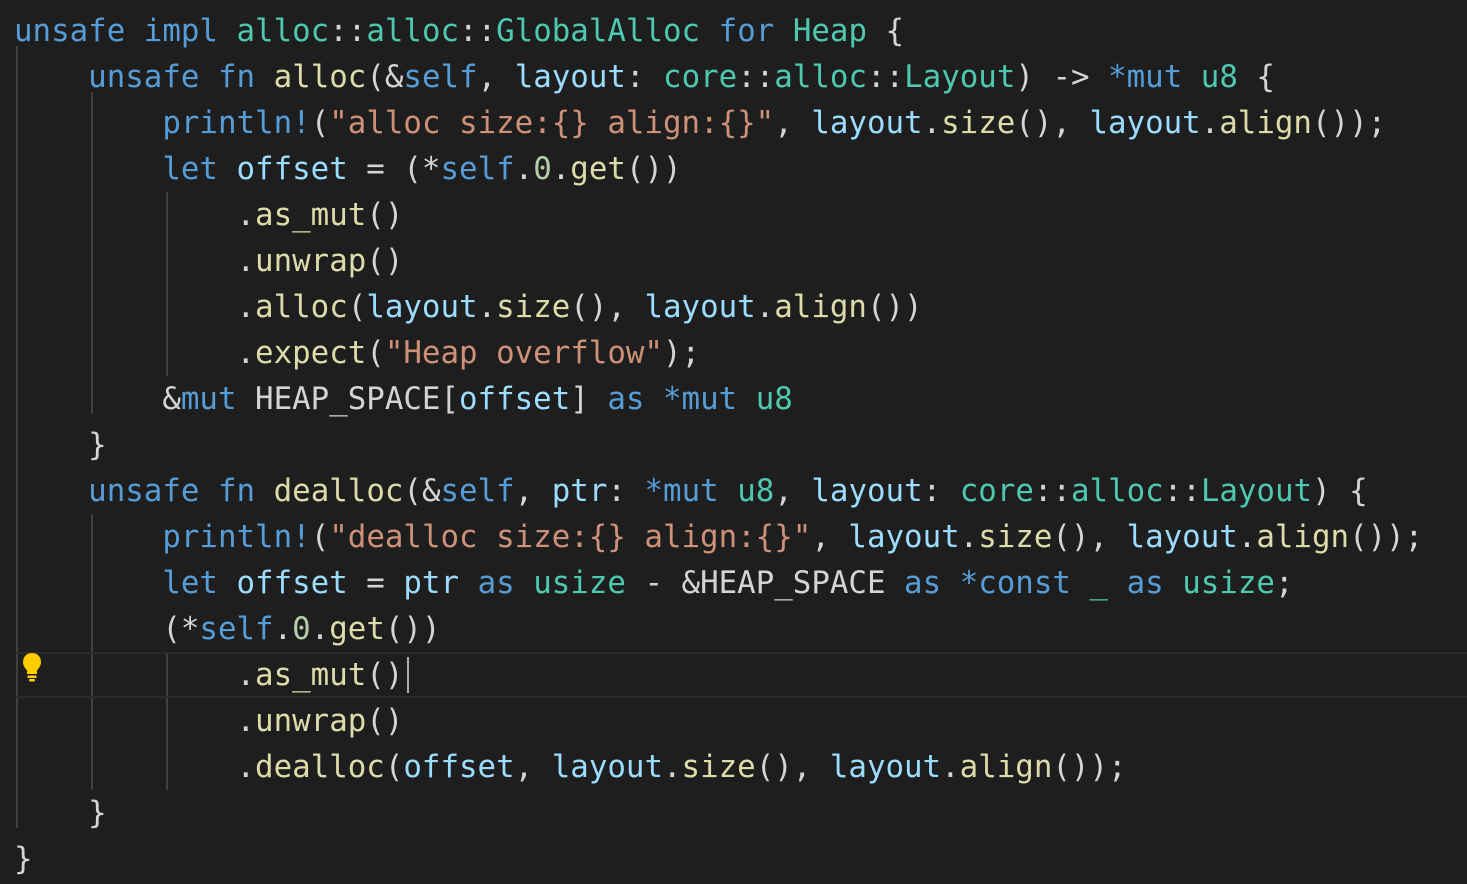  What do you see at coordinates (208, 399) in the screenshot?
I see `code-token: mut` at bounding box center [208, 399].